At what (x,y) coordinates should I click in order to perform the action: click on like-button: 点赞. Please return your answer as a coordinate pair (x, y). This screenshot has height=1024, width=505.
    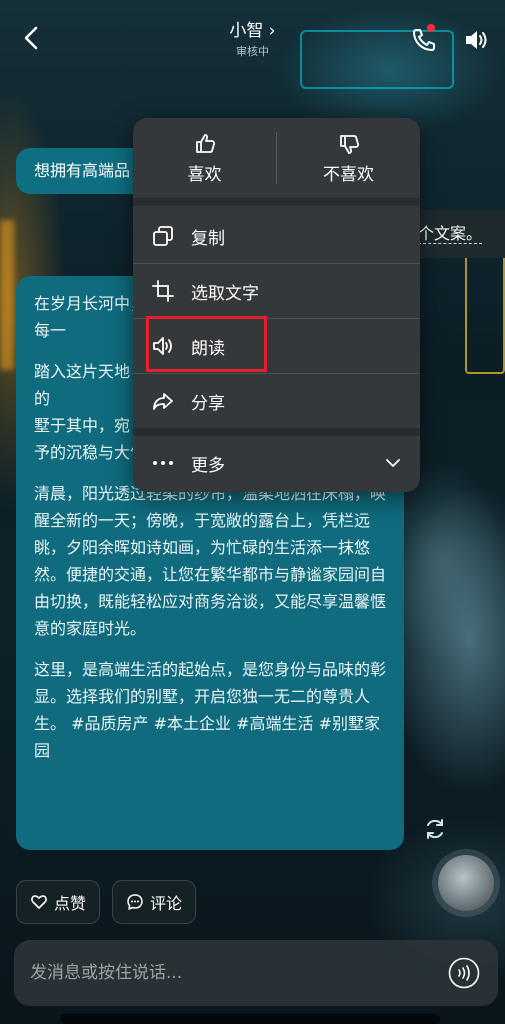
    Looking at the image, I should click on (58, 902).